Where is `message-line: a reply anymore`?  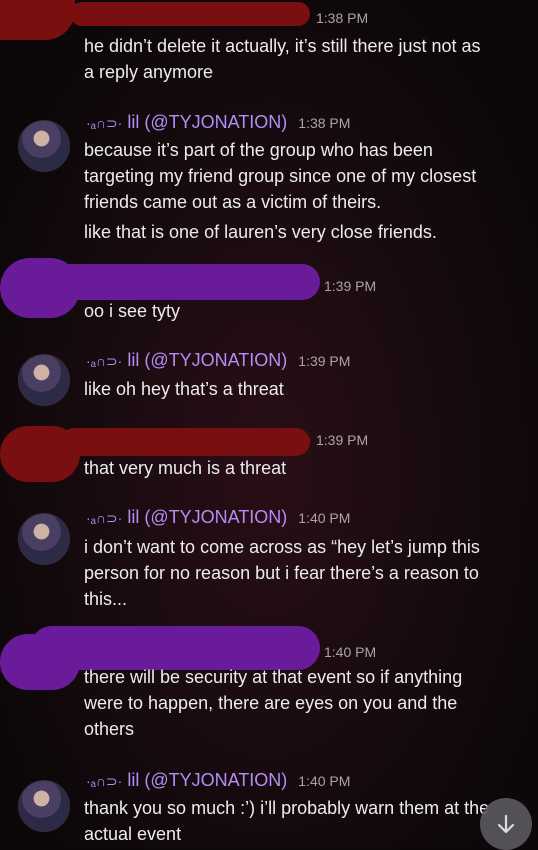
message-line: a reply anymore is located at coordinates (149, 72).